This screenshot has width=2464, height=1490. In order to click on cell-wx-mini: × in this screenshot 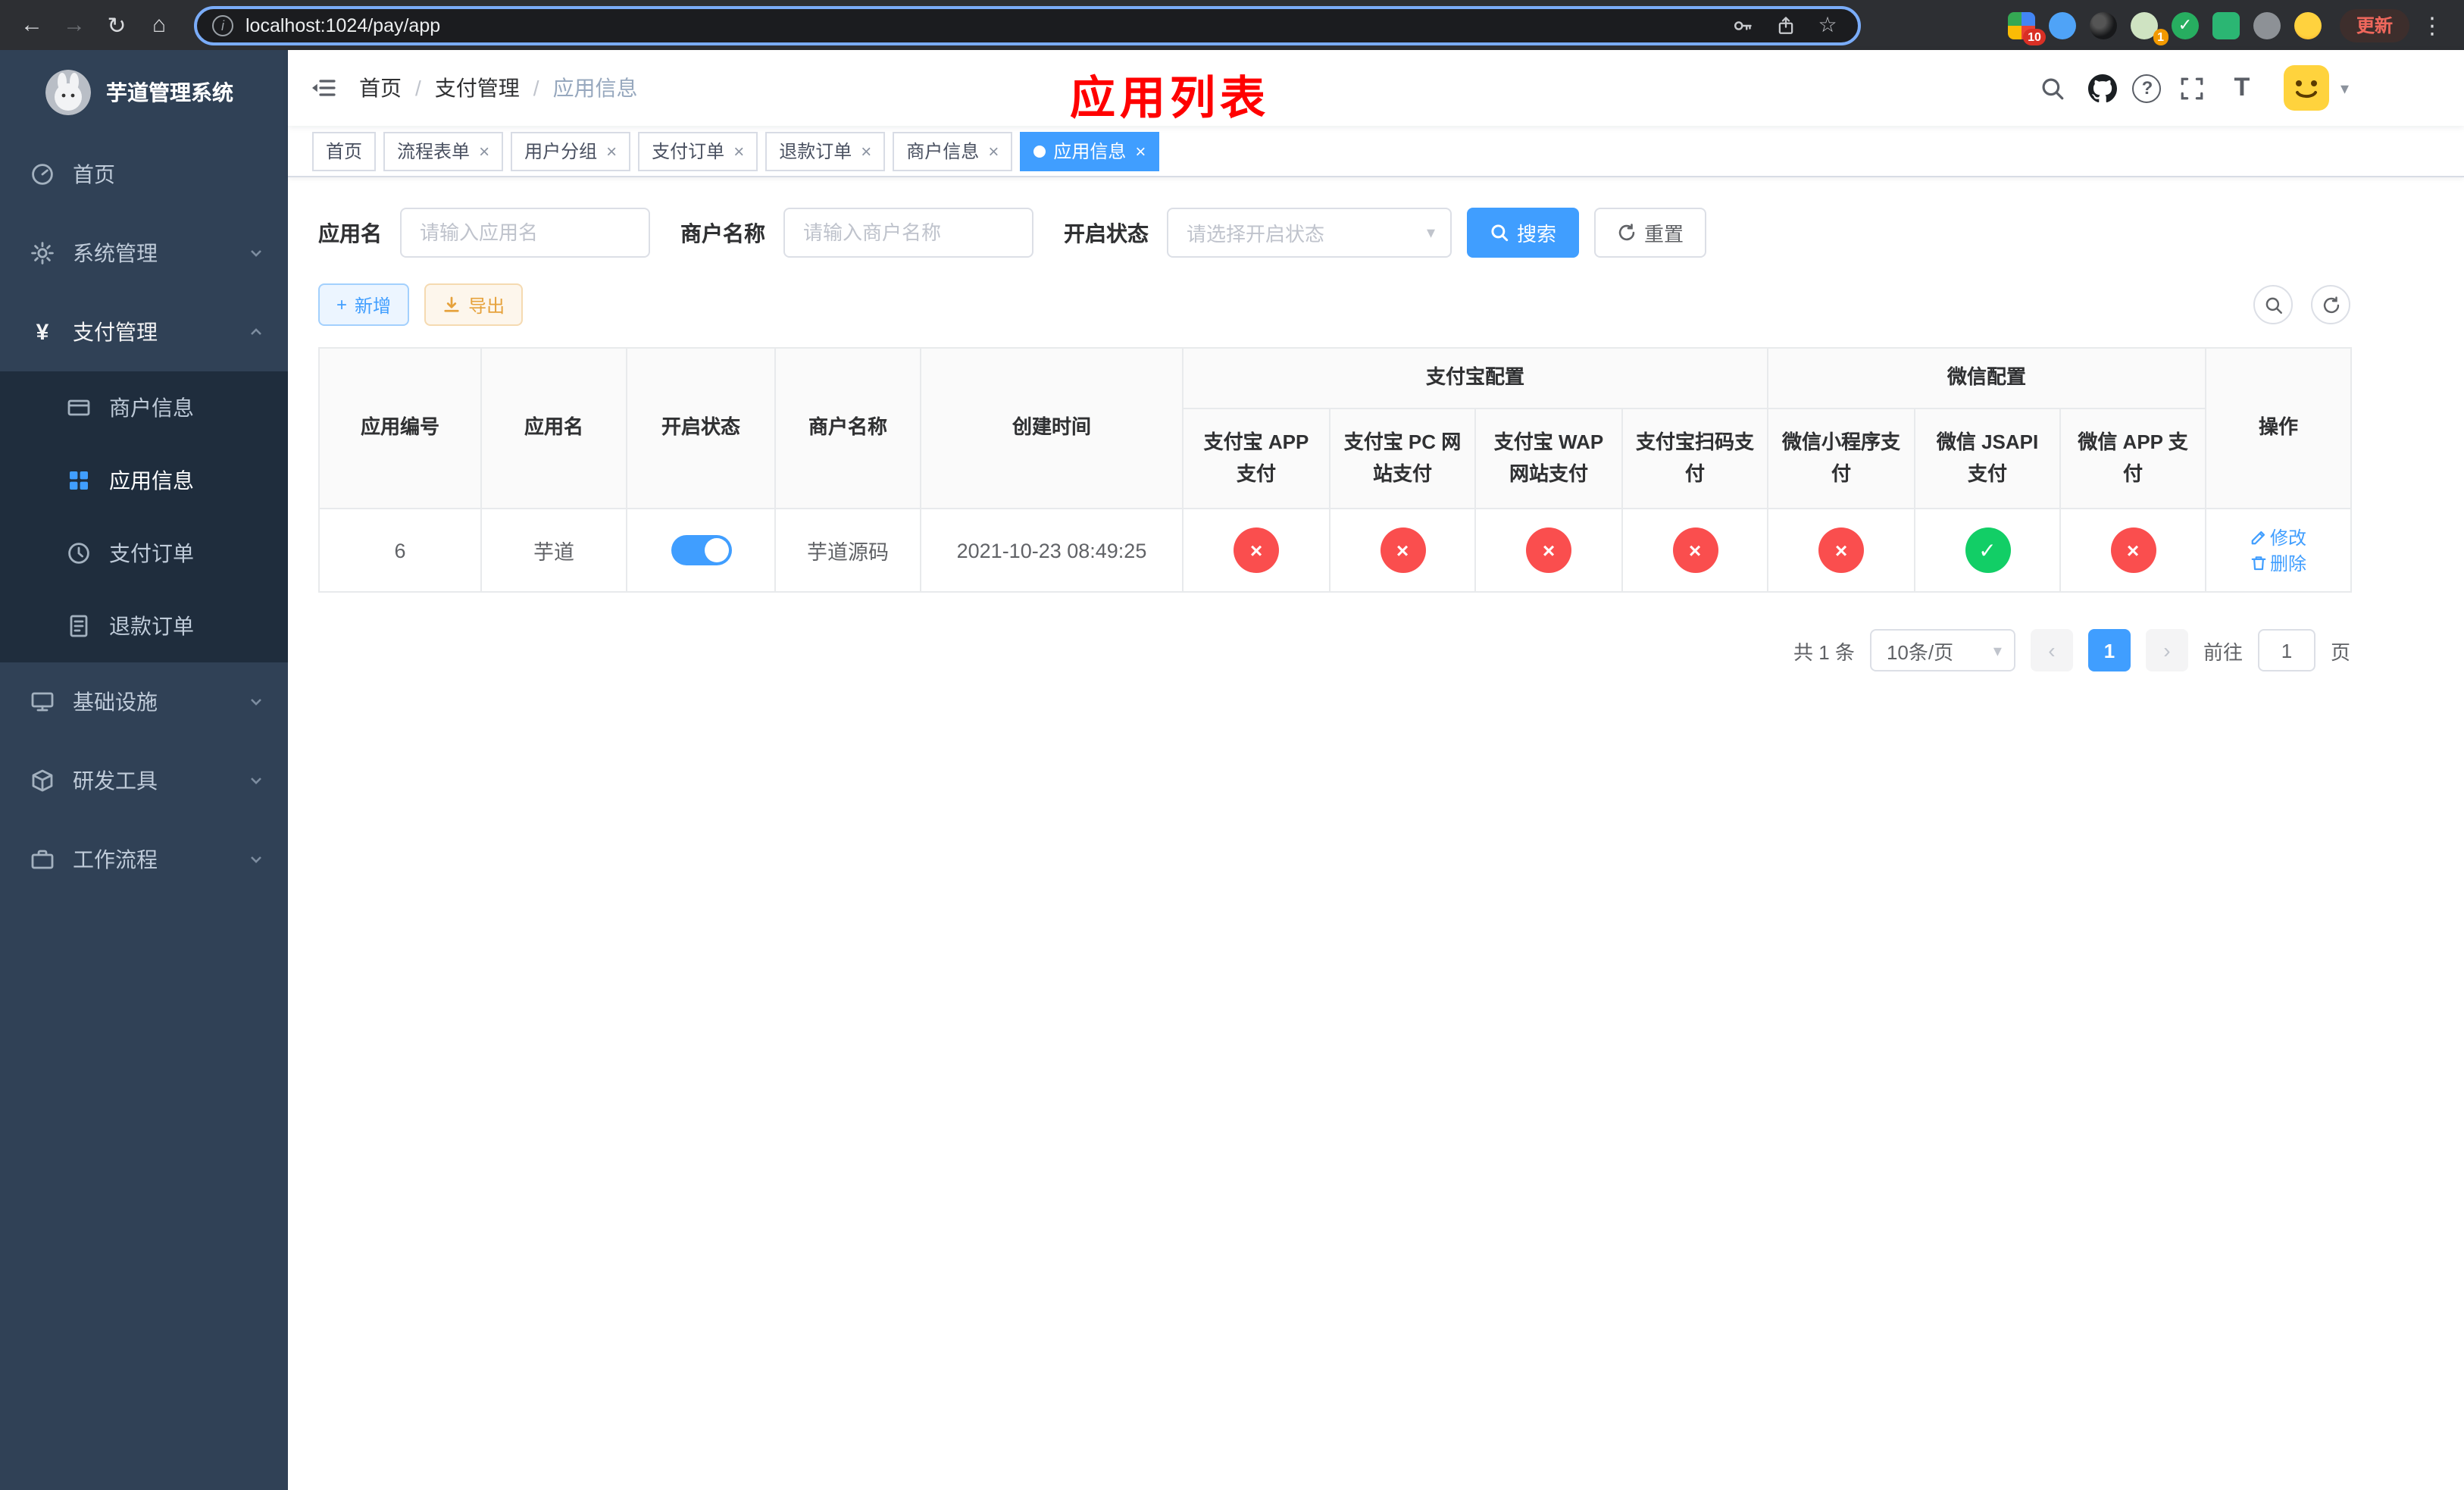, I will do `click(1841, 551)`.